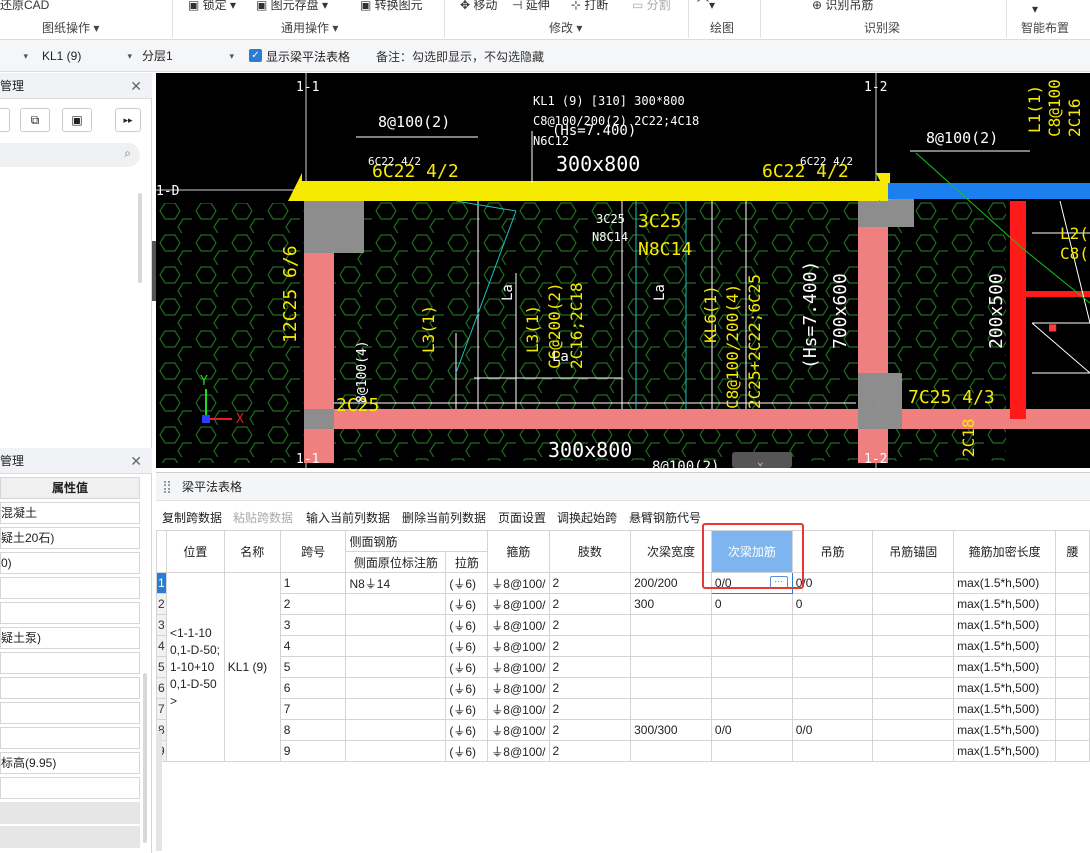 The width and height of the screenshot is (1090, 853). Describe the element at coordinates (313, 730) in the screenshot. I see `span-cell: 8` at that location.